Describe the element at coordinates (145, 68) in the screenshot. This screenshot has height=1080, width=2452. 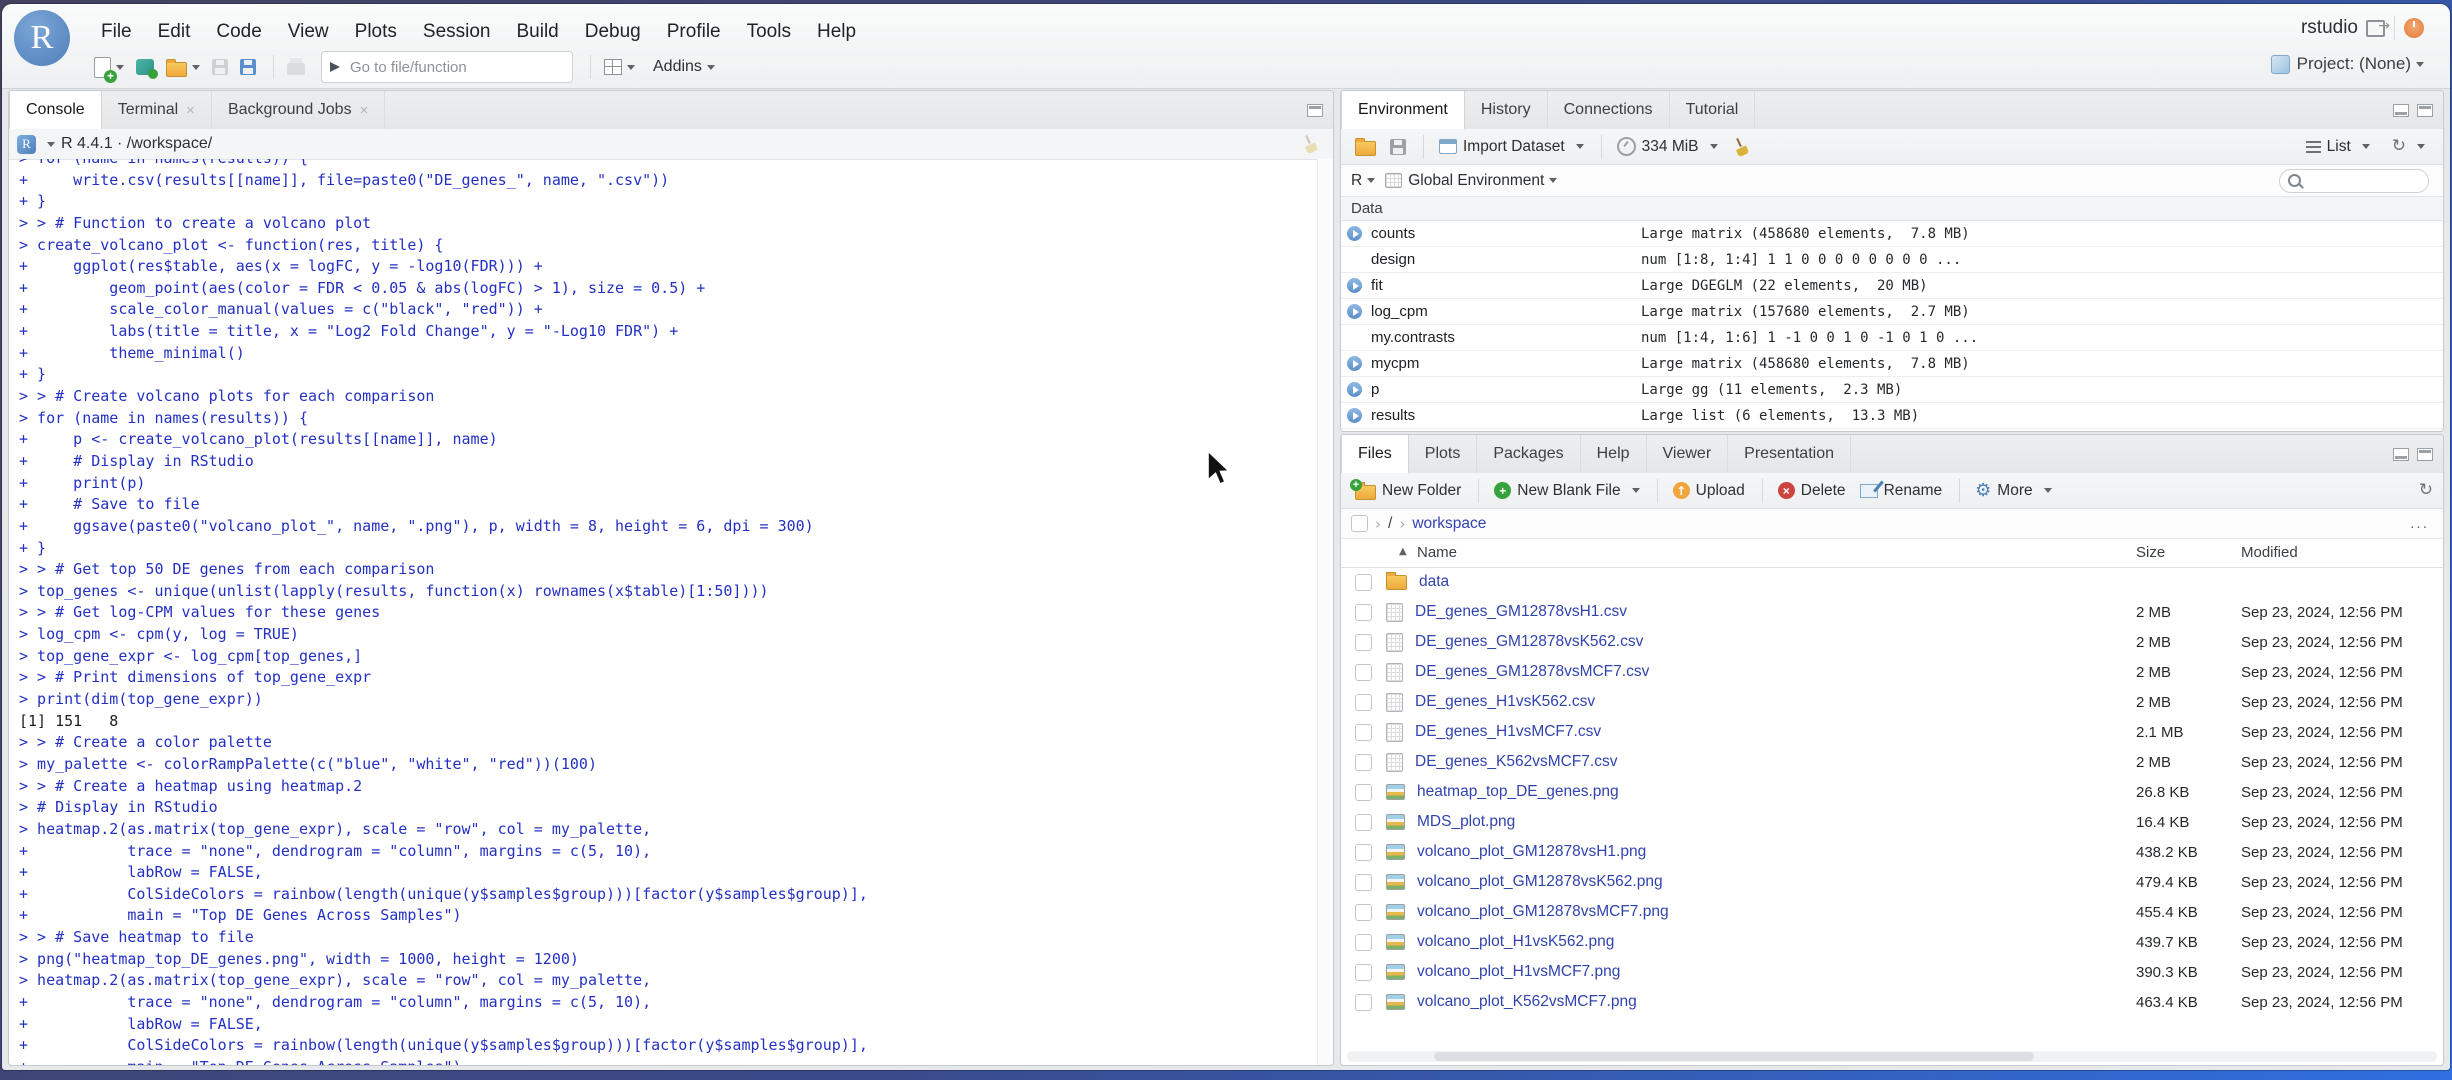
I see `new-project-button` at that location.